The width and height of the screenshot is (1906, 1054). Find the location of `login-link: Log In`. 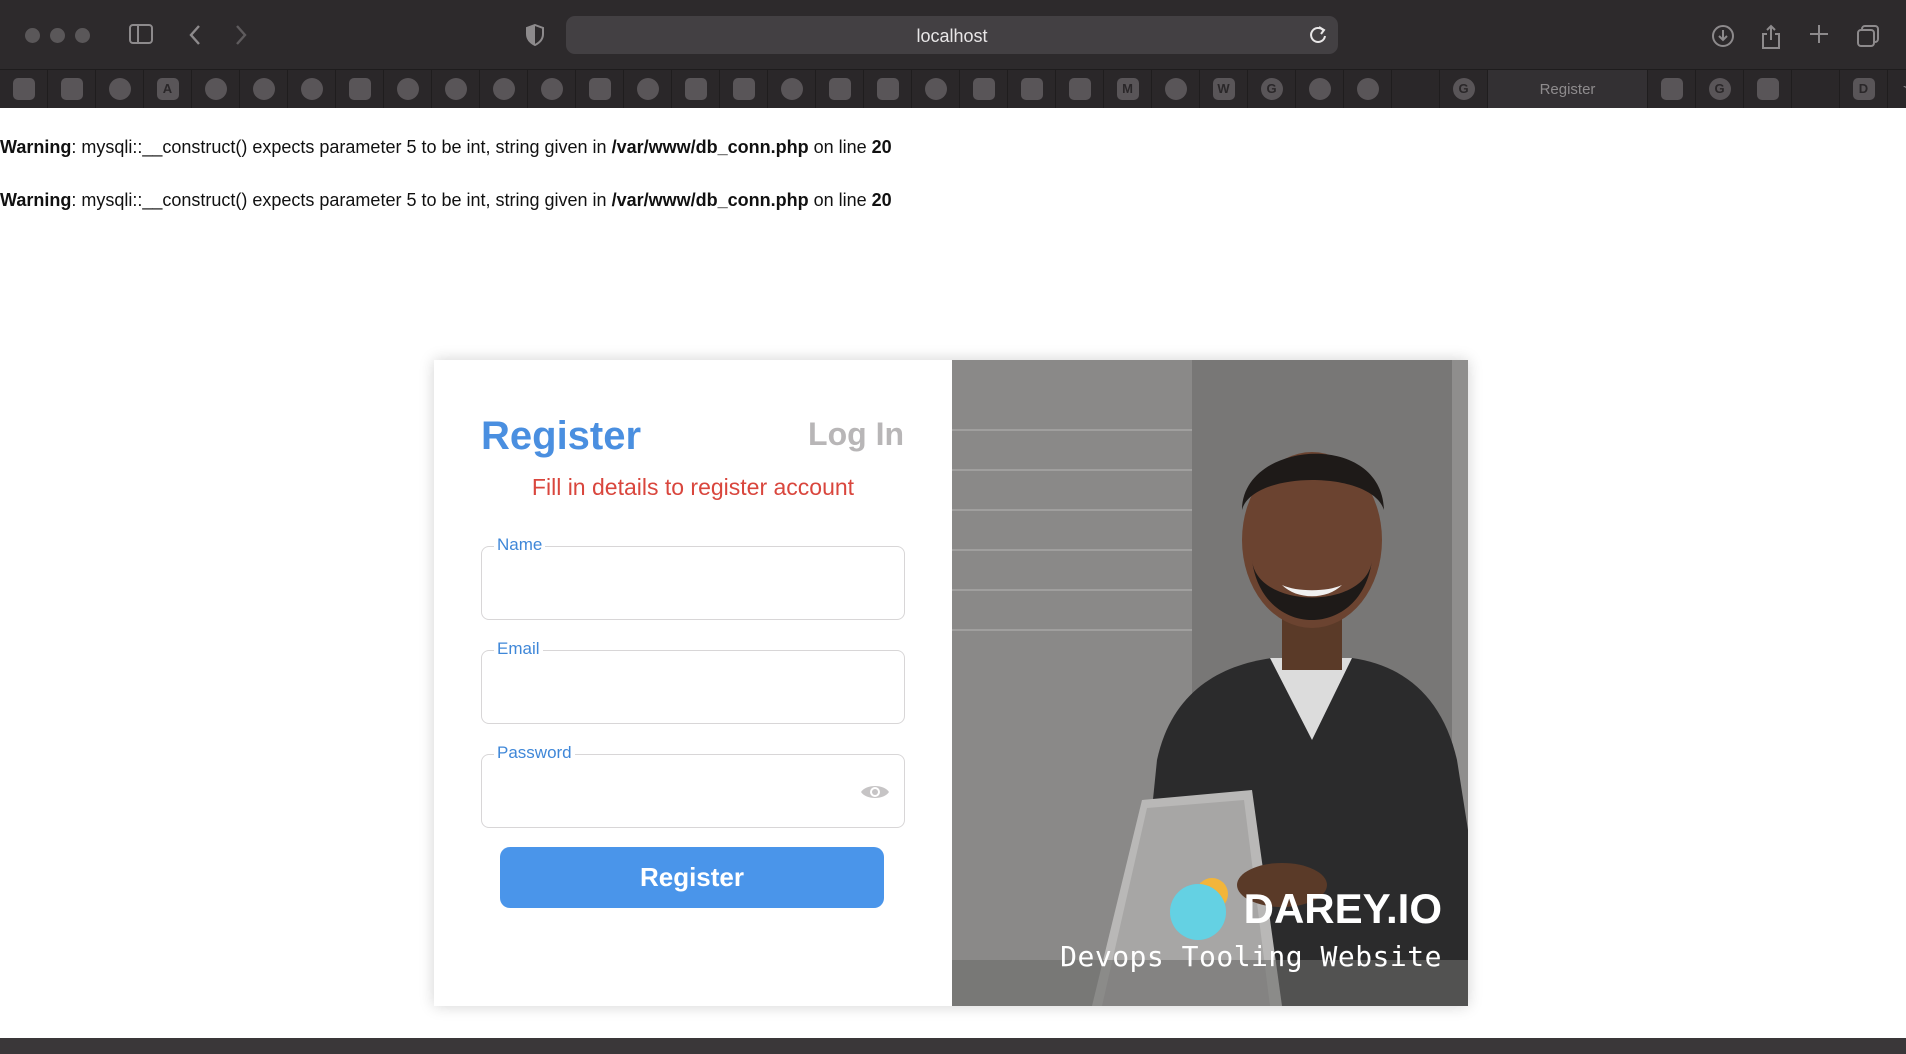

login-link: Log In is located at coordinates (856, 434).